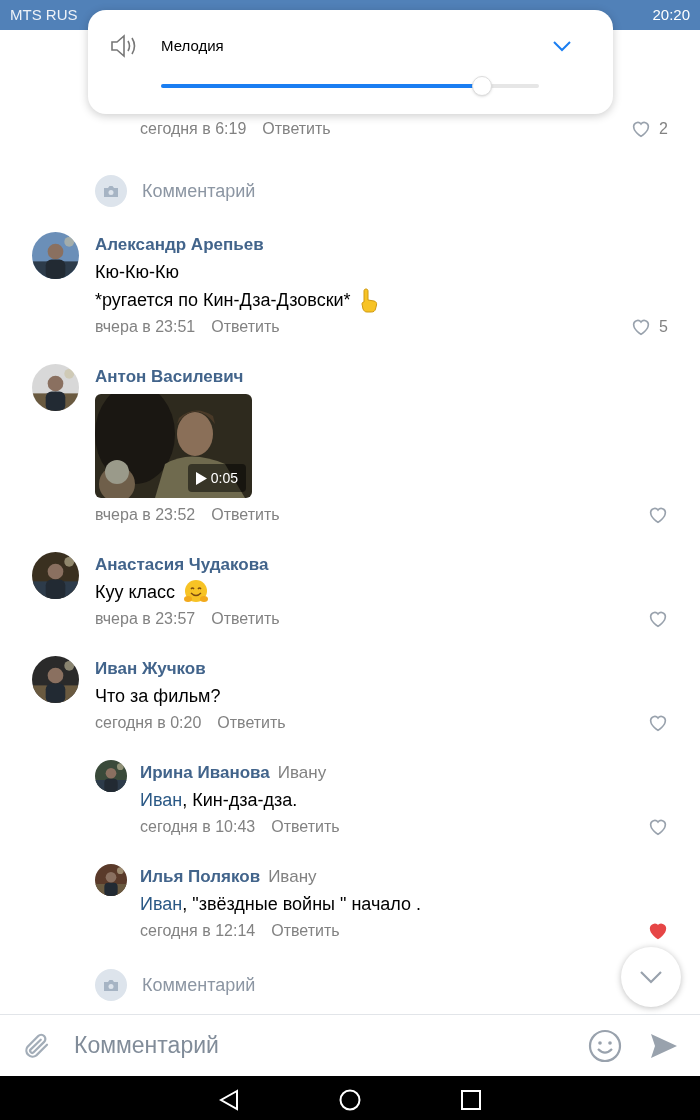  What do you see at coordinates (148, 723) in the screenshot?
I see `comment-time: сегодня в 0:20` at bounding box center [148, 723].